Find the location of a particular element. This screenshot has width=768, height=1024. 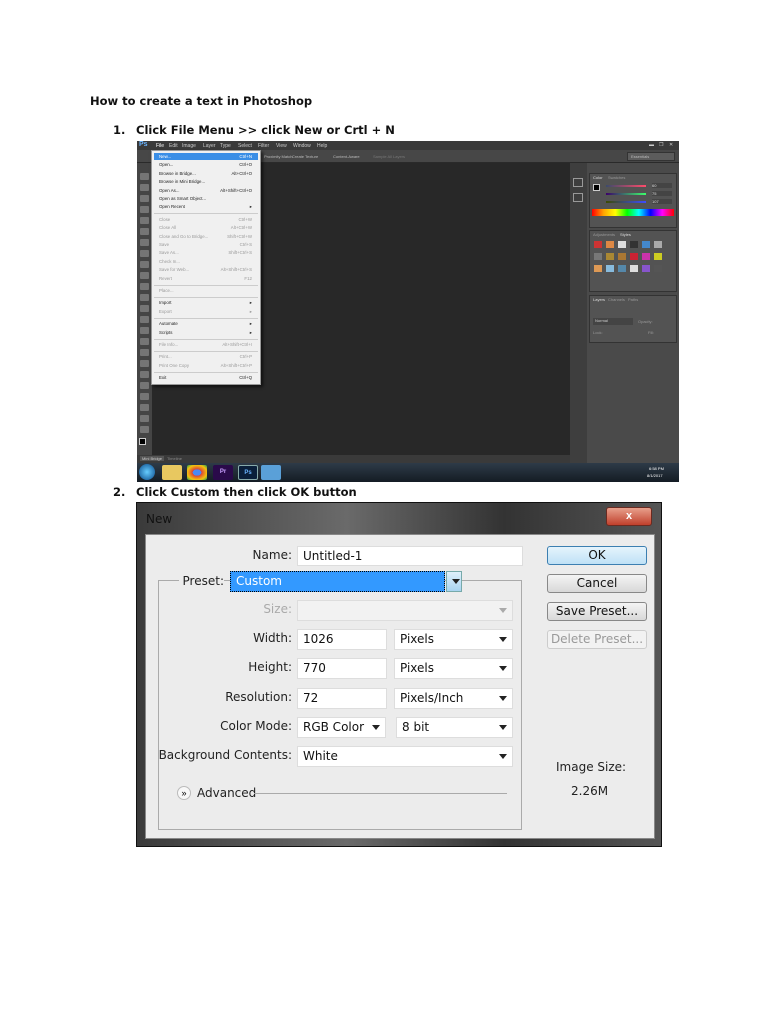

premiere-taskbar-icon: Pr is located at coordinates (223, 472).